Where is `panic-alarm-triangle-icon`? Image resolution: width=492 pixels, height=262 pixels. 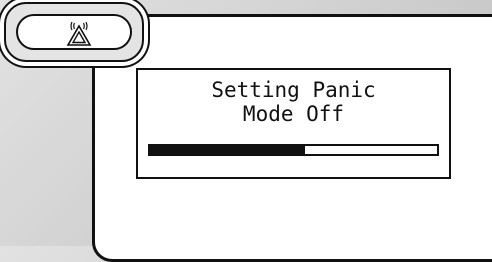 panic-alarm-triangle-icon is located at coordinates (79, 33).